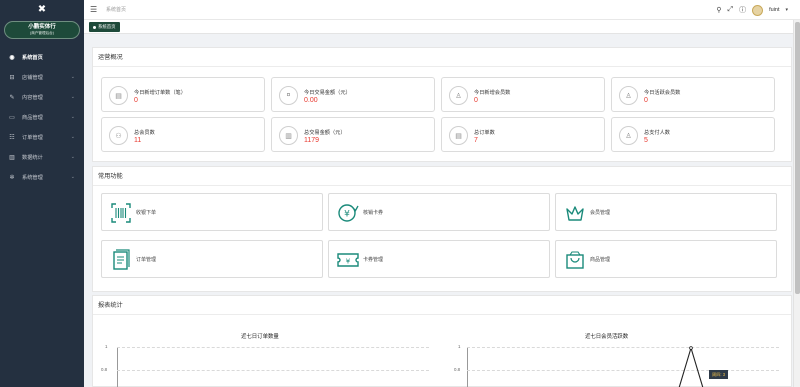  Describe the element at coordinates (774, 10) in the screenshot. I see `username: fuint` at that location.